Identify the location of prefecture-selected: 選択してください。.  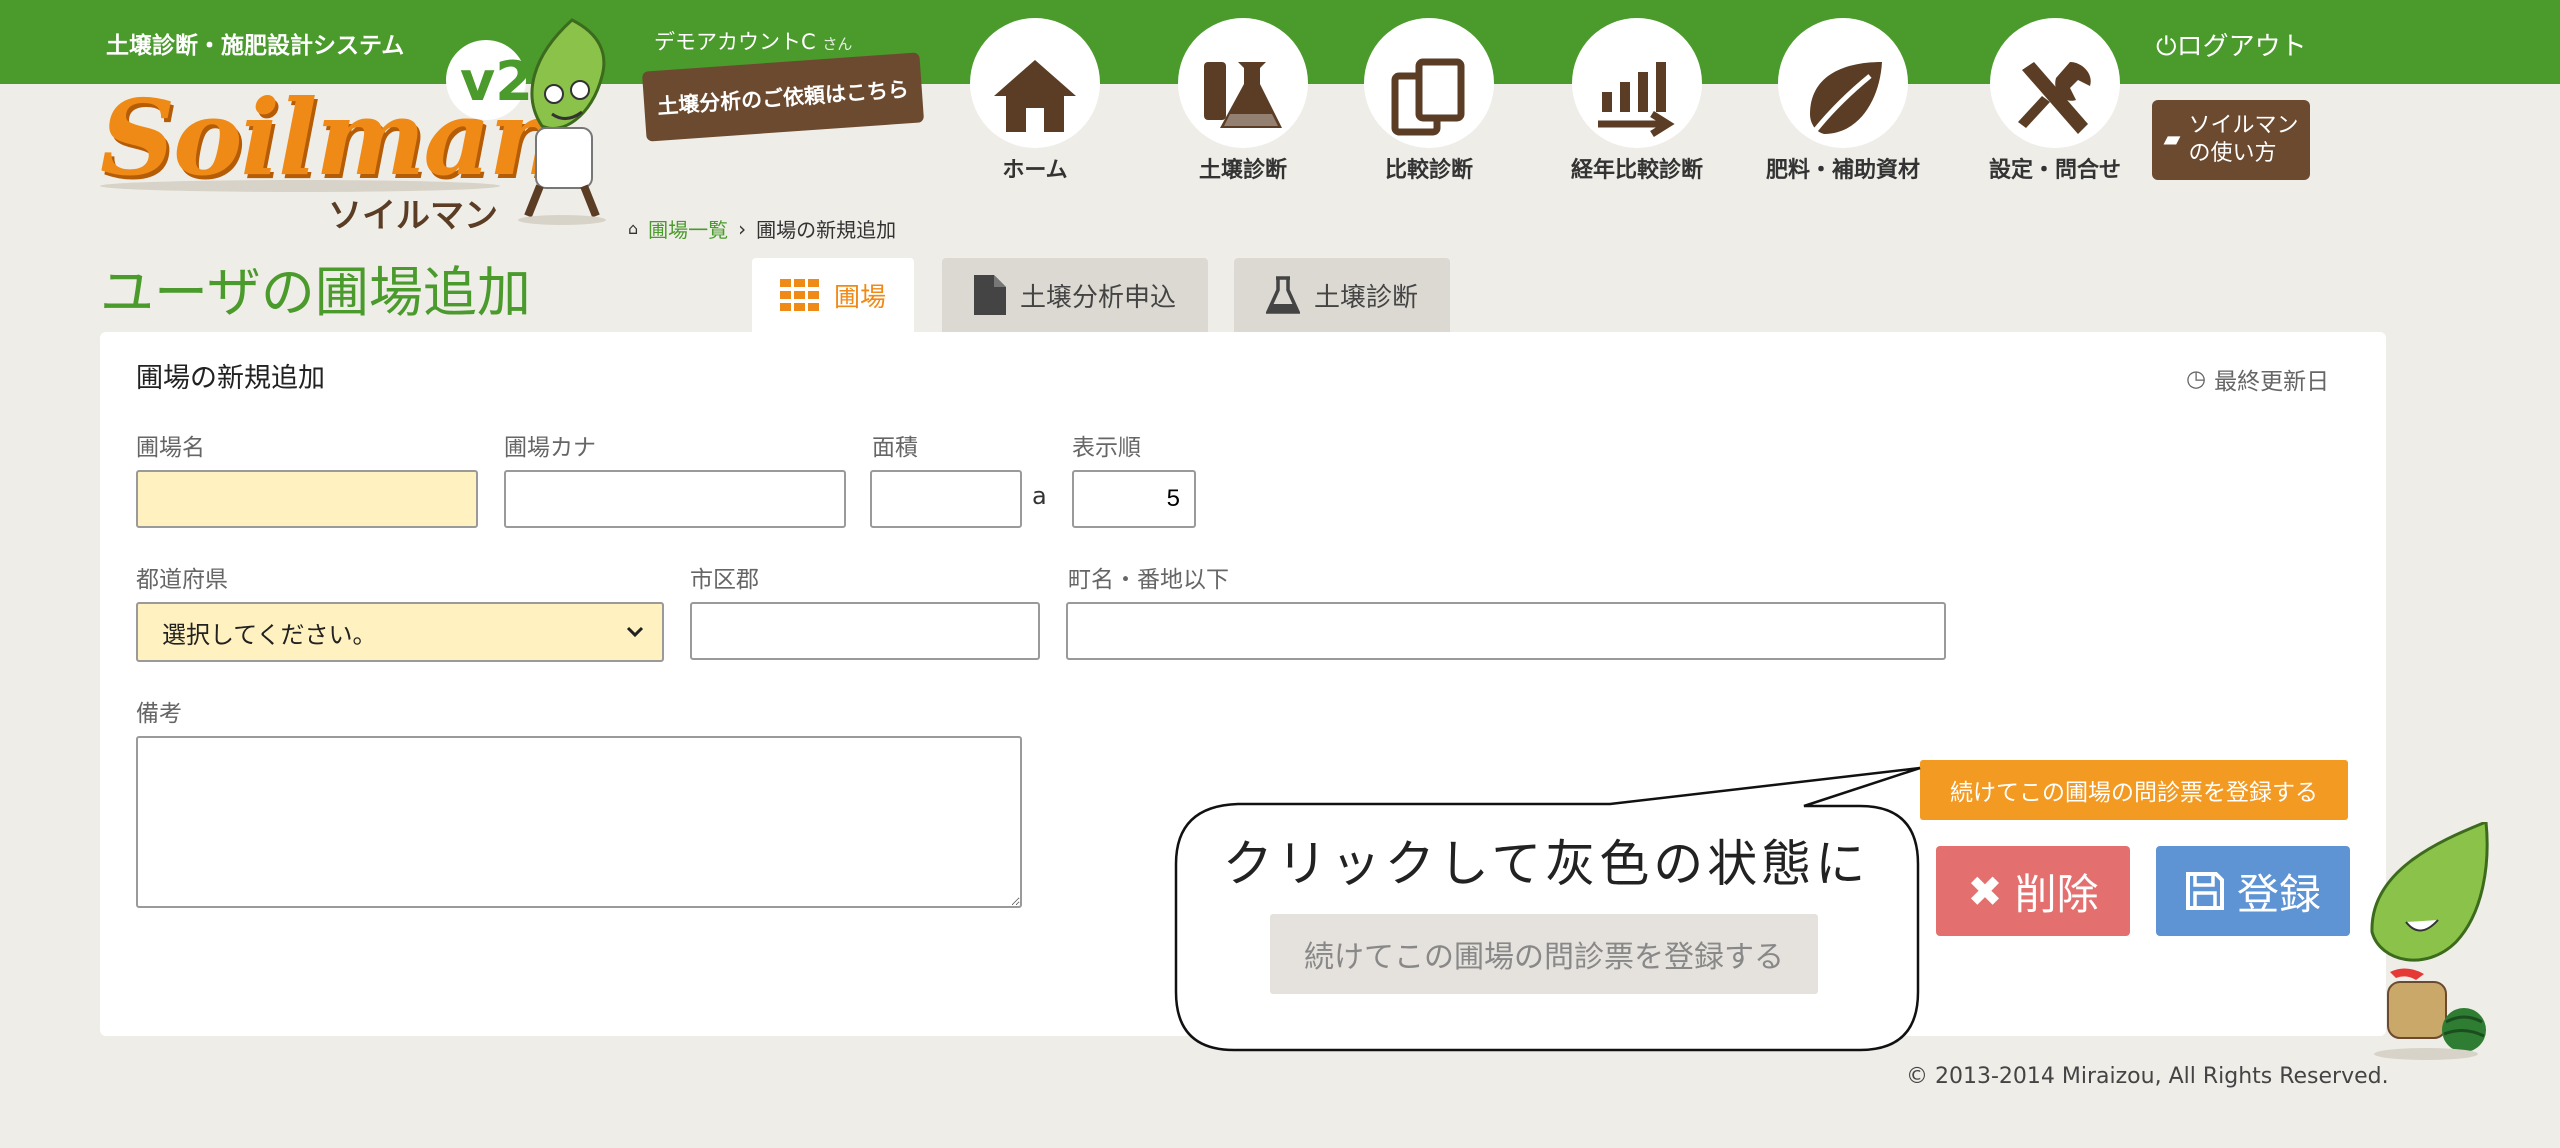
(269, 634).